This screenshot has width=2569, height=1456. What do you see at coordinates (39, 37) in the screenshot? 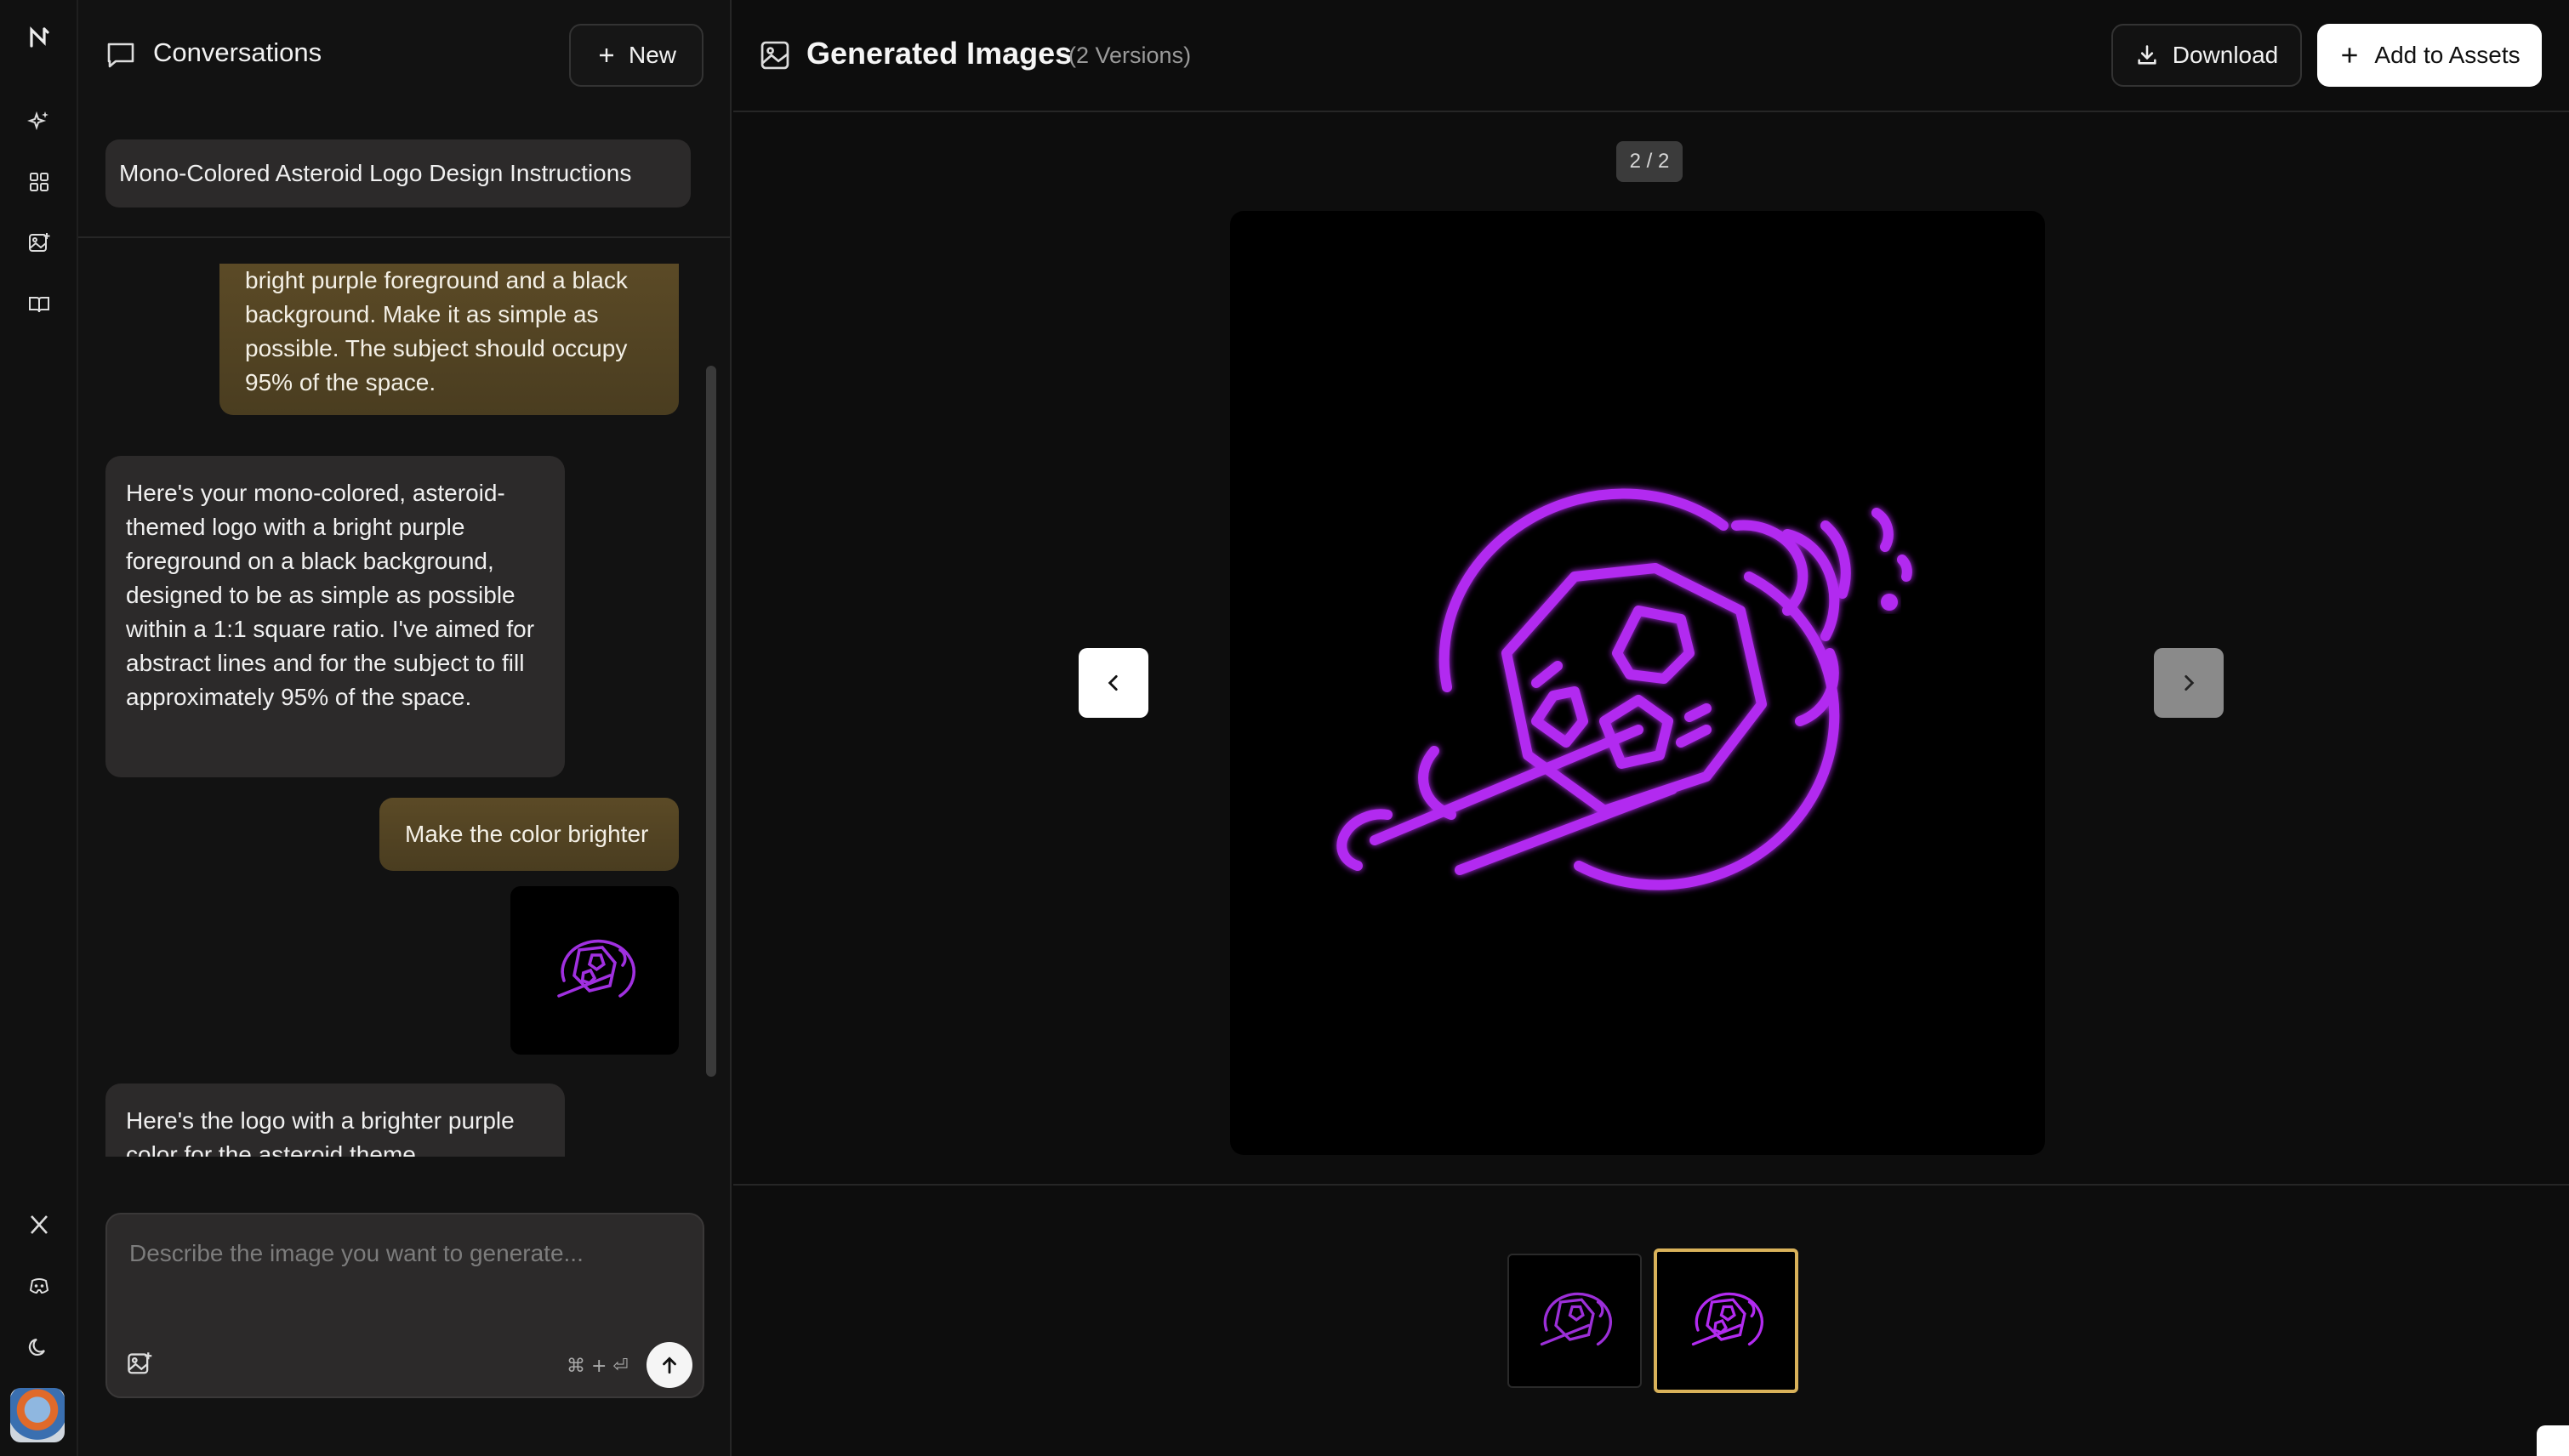
I see `app-logo-icon` at bounding box center [39, 37].